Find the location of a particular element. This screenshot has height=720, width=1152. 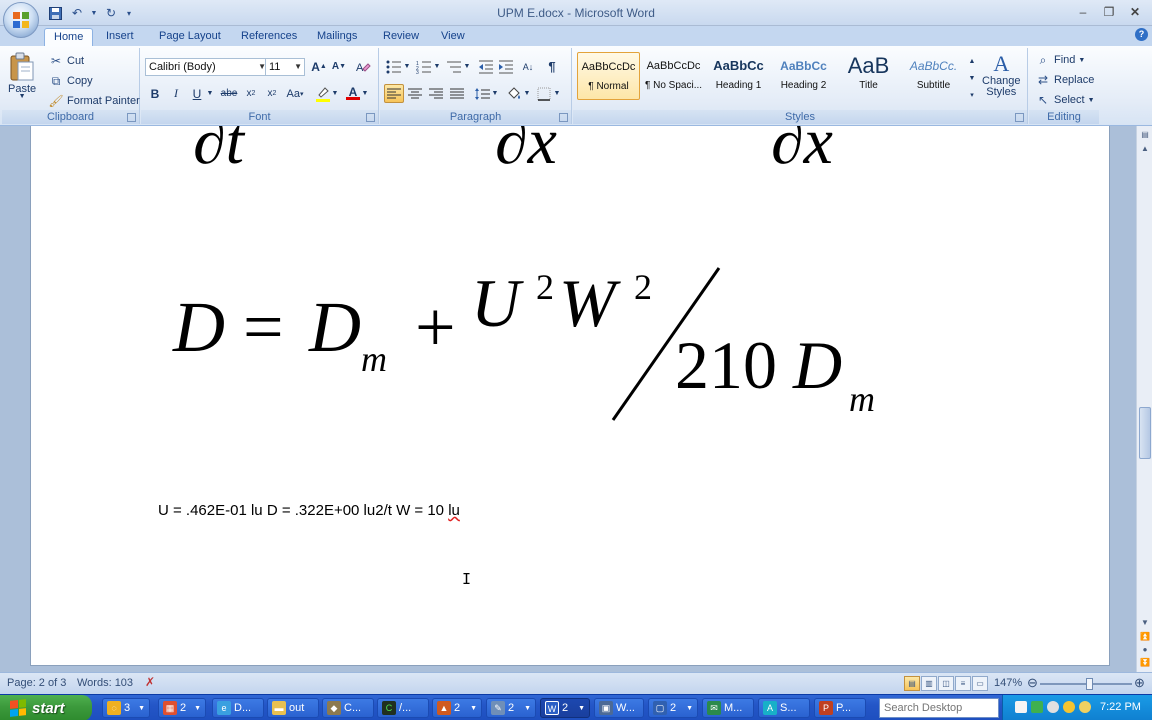

clock: 7:22 PM is located at coordinates (1120, 707).